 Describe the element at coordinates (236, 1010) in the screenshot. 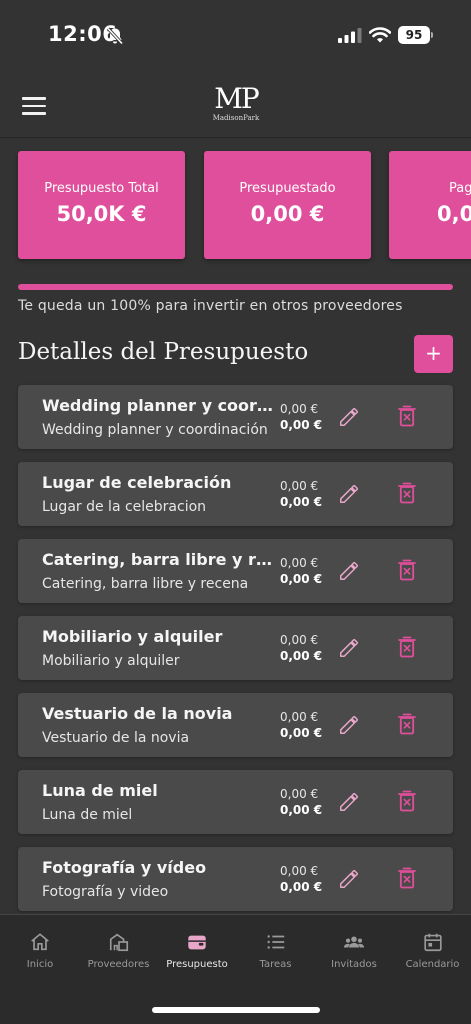

I see `home-indicator` at that location.